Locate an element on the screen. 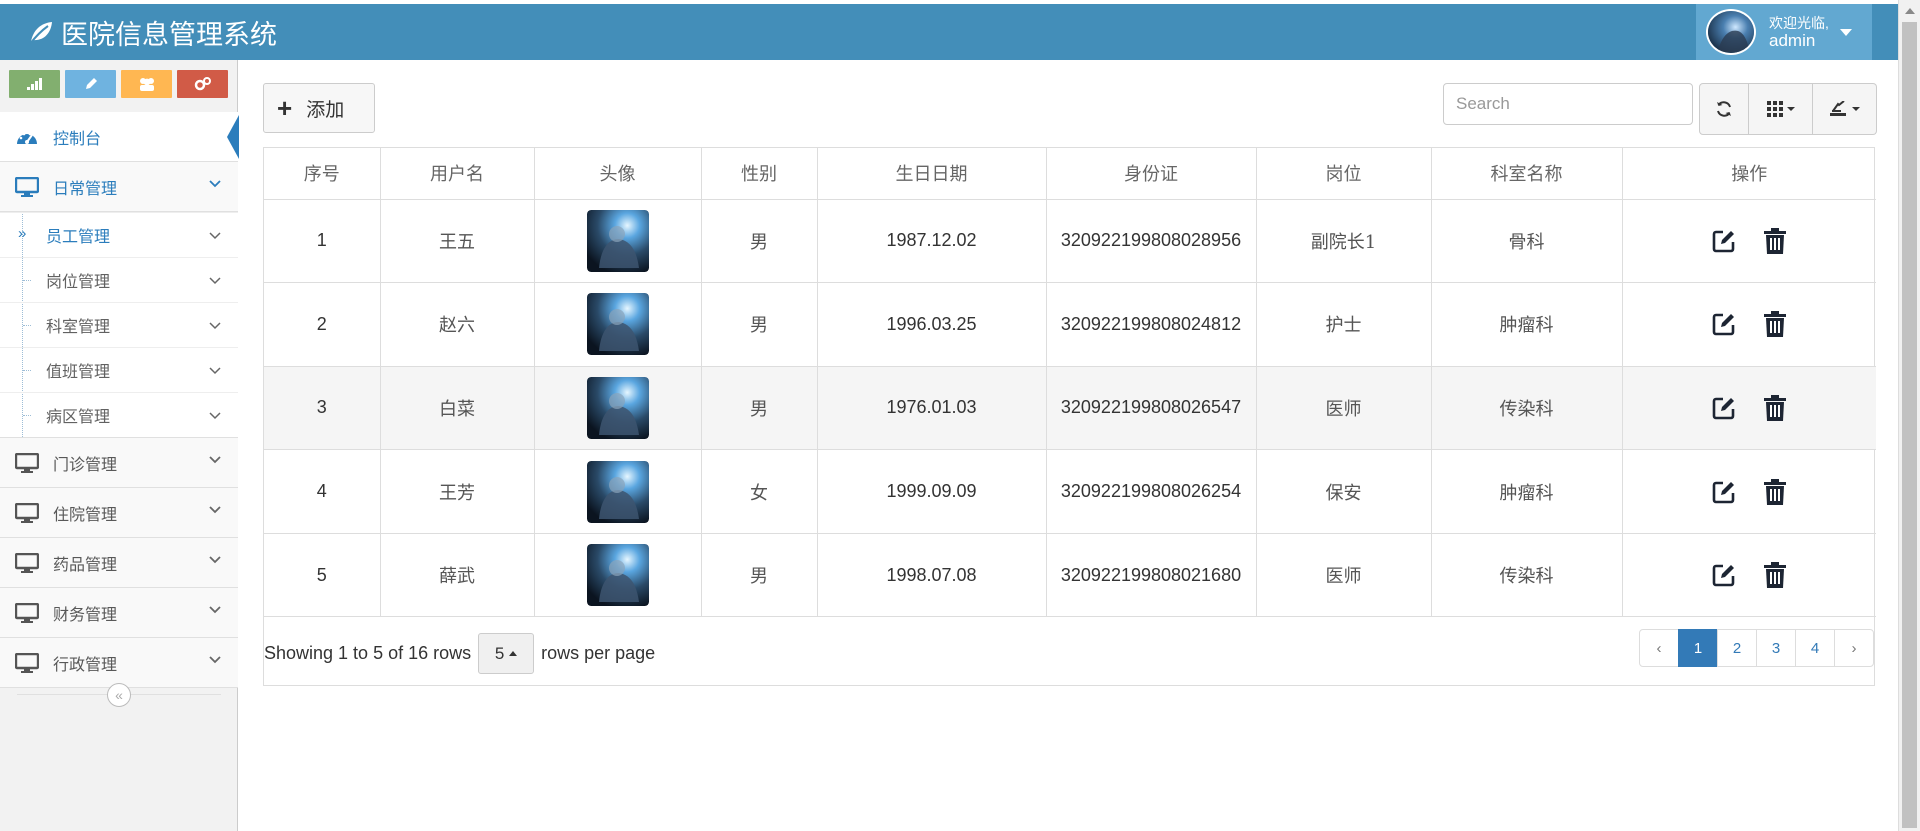 Image resolution: width=1920 pixels, height=831 pixels. page-button-4: 4 is located at coordinates (1815, 648).